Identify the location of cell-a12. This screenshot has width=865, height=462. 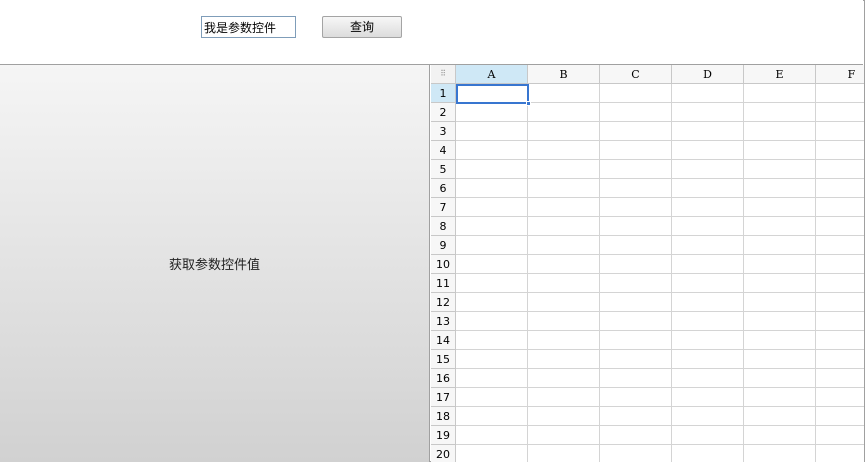
(492, 302).